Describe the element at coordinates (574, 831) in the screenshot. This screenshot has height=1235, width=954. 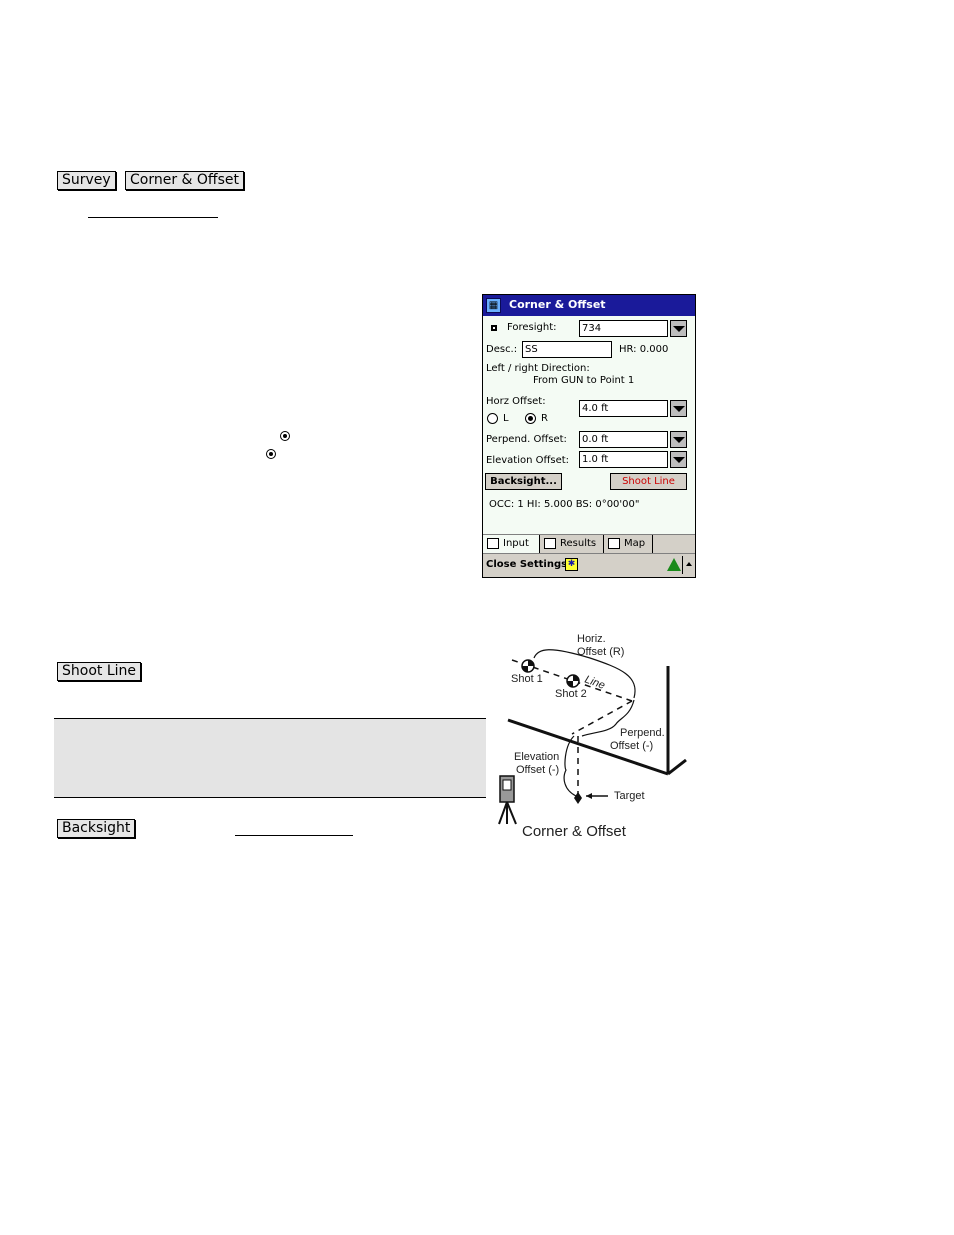
I see `diagram-caption: Corner & Offset` at that location.